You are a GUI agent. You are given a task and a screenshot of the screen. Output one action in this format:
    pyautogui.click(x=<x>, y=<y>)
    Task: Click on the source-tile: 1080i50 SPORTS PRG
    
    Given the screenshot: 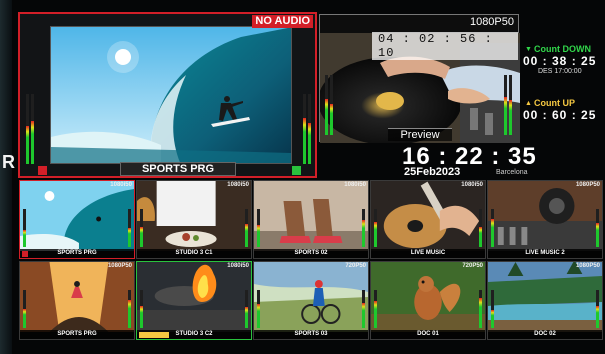 What is the action you would take?
    pyautogui.click(x=77, y=219)
    